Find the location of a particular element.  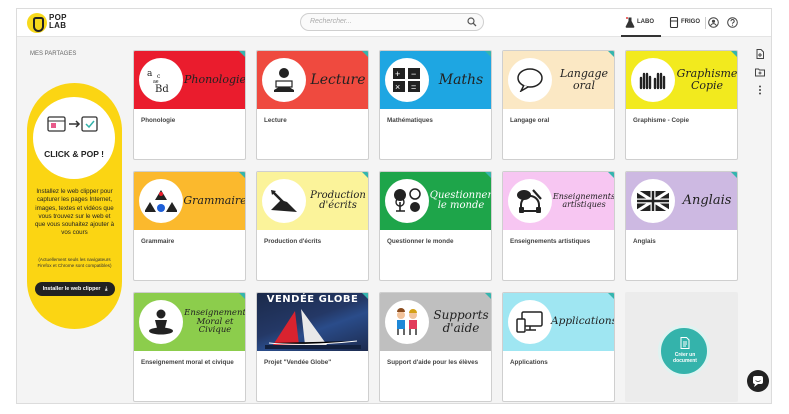

card-graphisme-copie: Graphisme Copie Graphisme - Copie is located at coordinates (681, 105).